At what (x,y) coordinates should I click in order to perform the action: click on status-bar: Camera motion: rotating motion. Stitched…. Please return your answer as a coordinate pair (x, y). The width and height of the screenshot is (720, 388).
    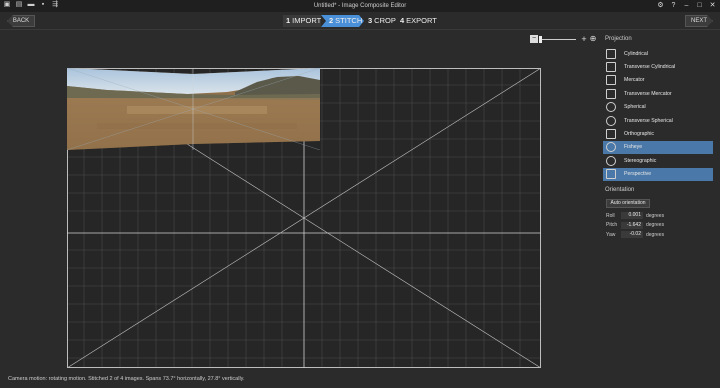
    Looking at the image, I should click on (360, 380).